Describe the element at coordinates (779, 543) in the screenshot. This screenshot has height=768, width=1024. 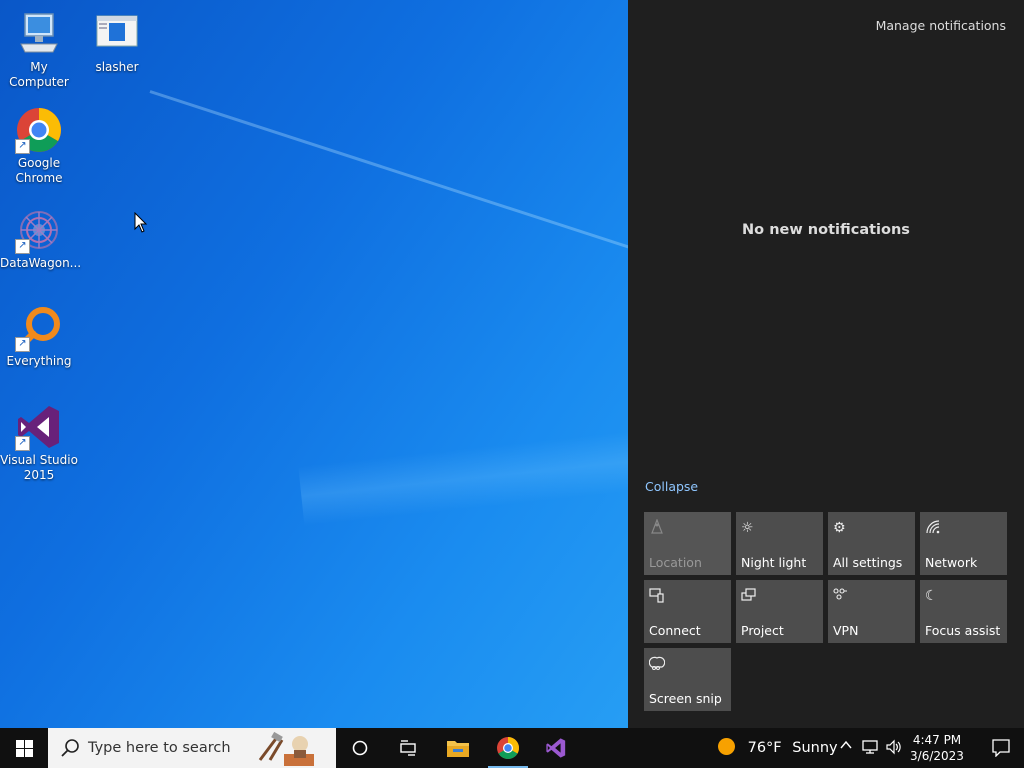
I see `tile-night-light: ☼ Night light` at that location.